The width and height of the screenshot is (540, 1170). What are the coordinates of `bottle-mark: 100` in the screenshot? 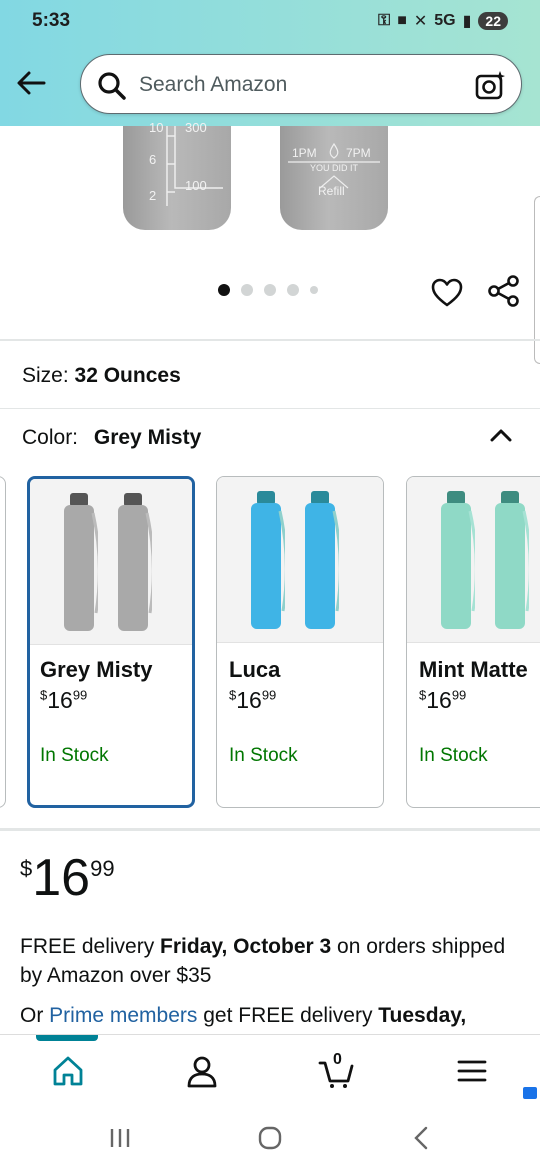 It's located at (196, 185).